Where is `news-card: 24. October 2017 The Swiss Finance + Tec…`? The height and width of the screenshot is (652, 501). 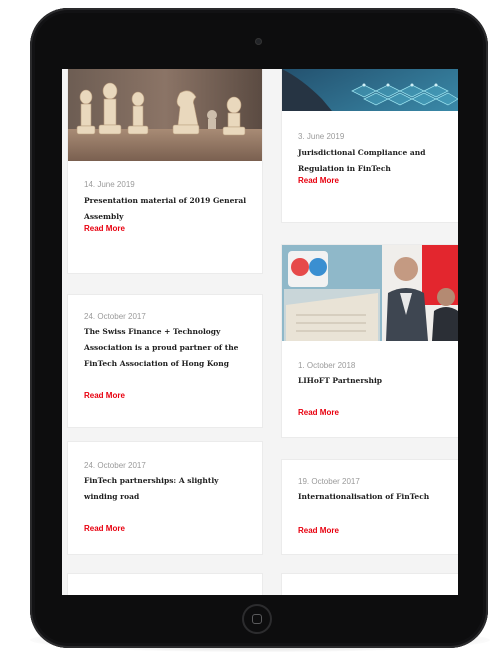 news-card: 24. October 2017 The Swiss Finance + Tec… is located at coordinates (165, 361).